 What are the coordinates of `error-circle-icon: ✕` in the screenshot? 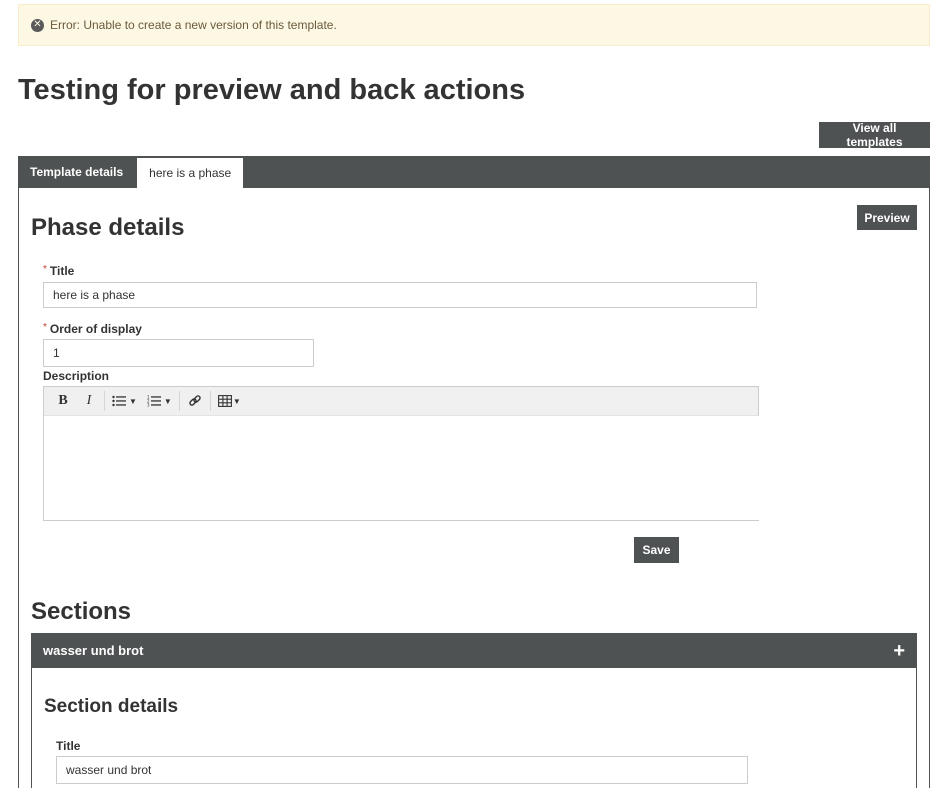 It's located at (37, 25).